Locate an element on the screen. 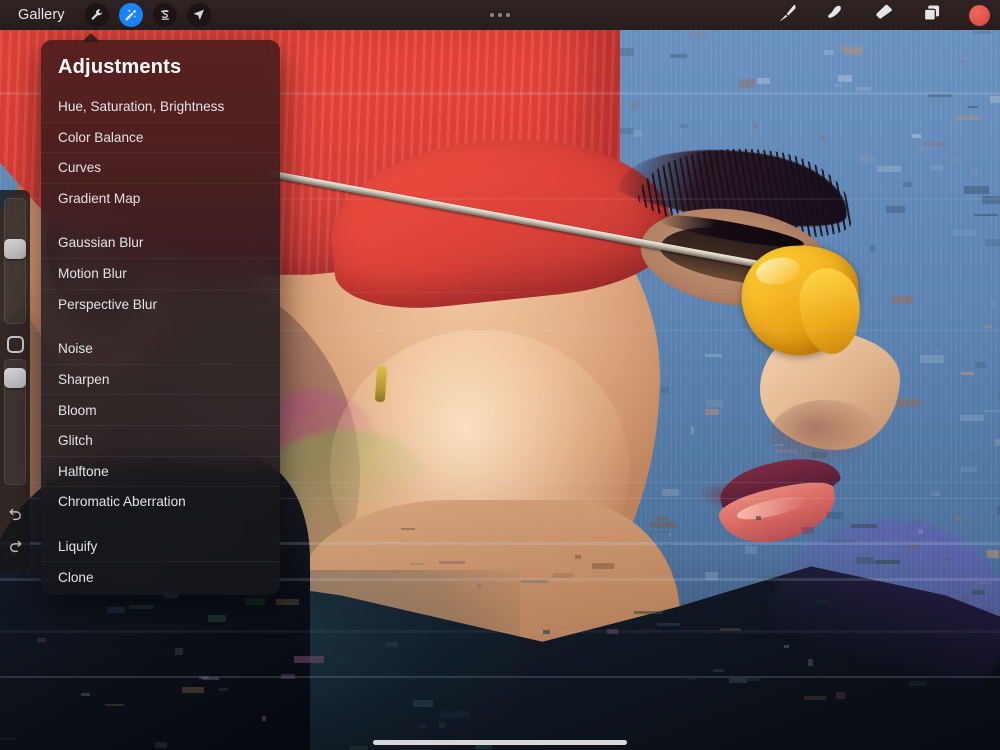  redo-button is located at coordinates (15, 549).